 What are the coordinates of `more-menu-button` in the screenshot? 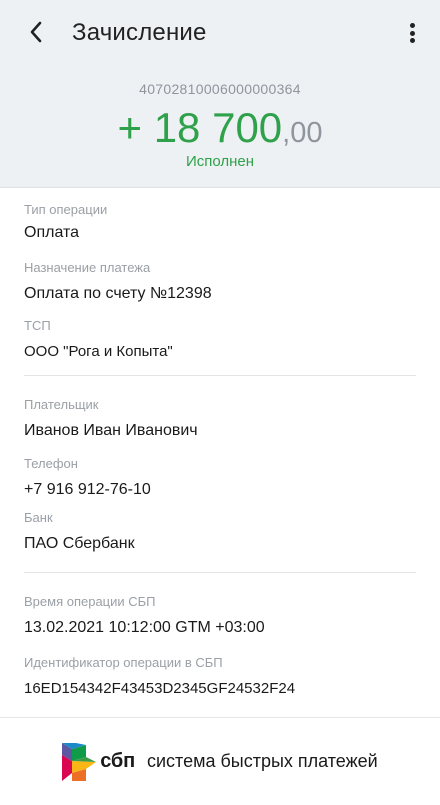 It's located at (412, 33).